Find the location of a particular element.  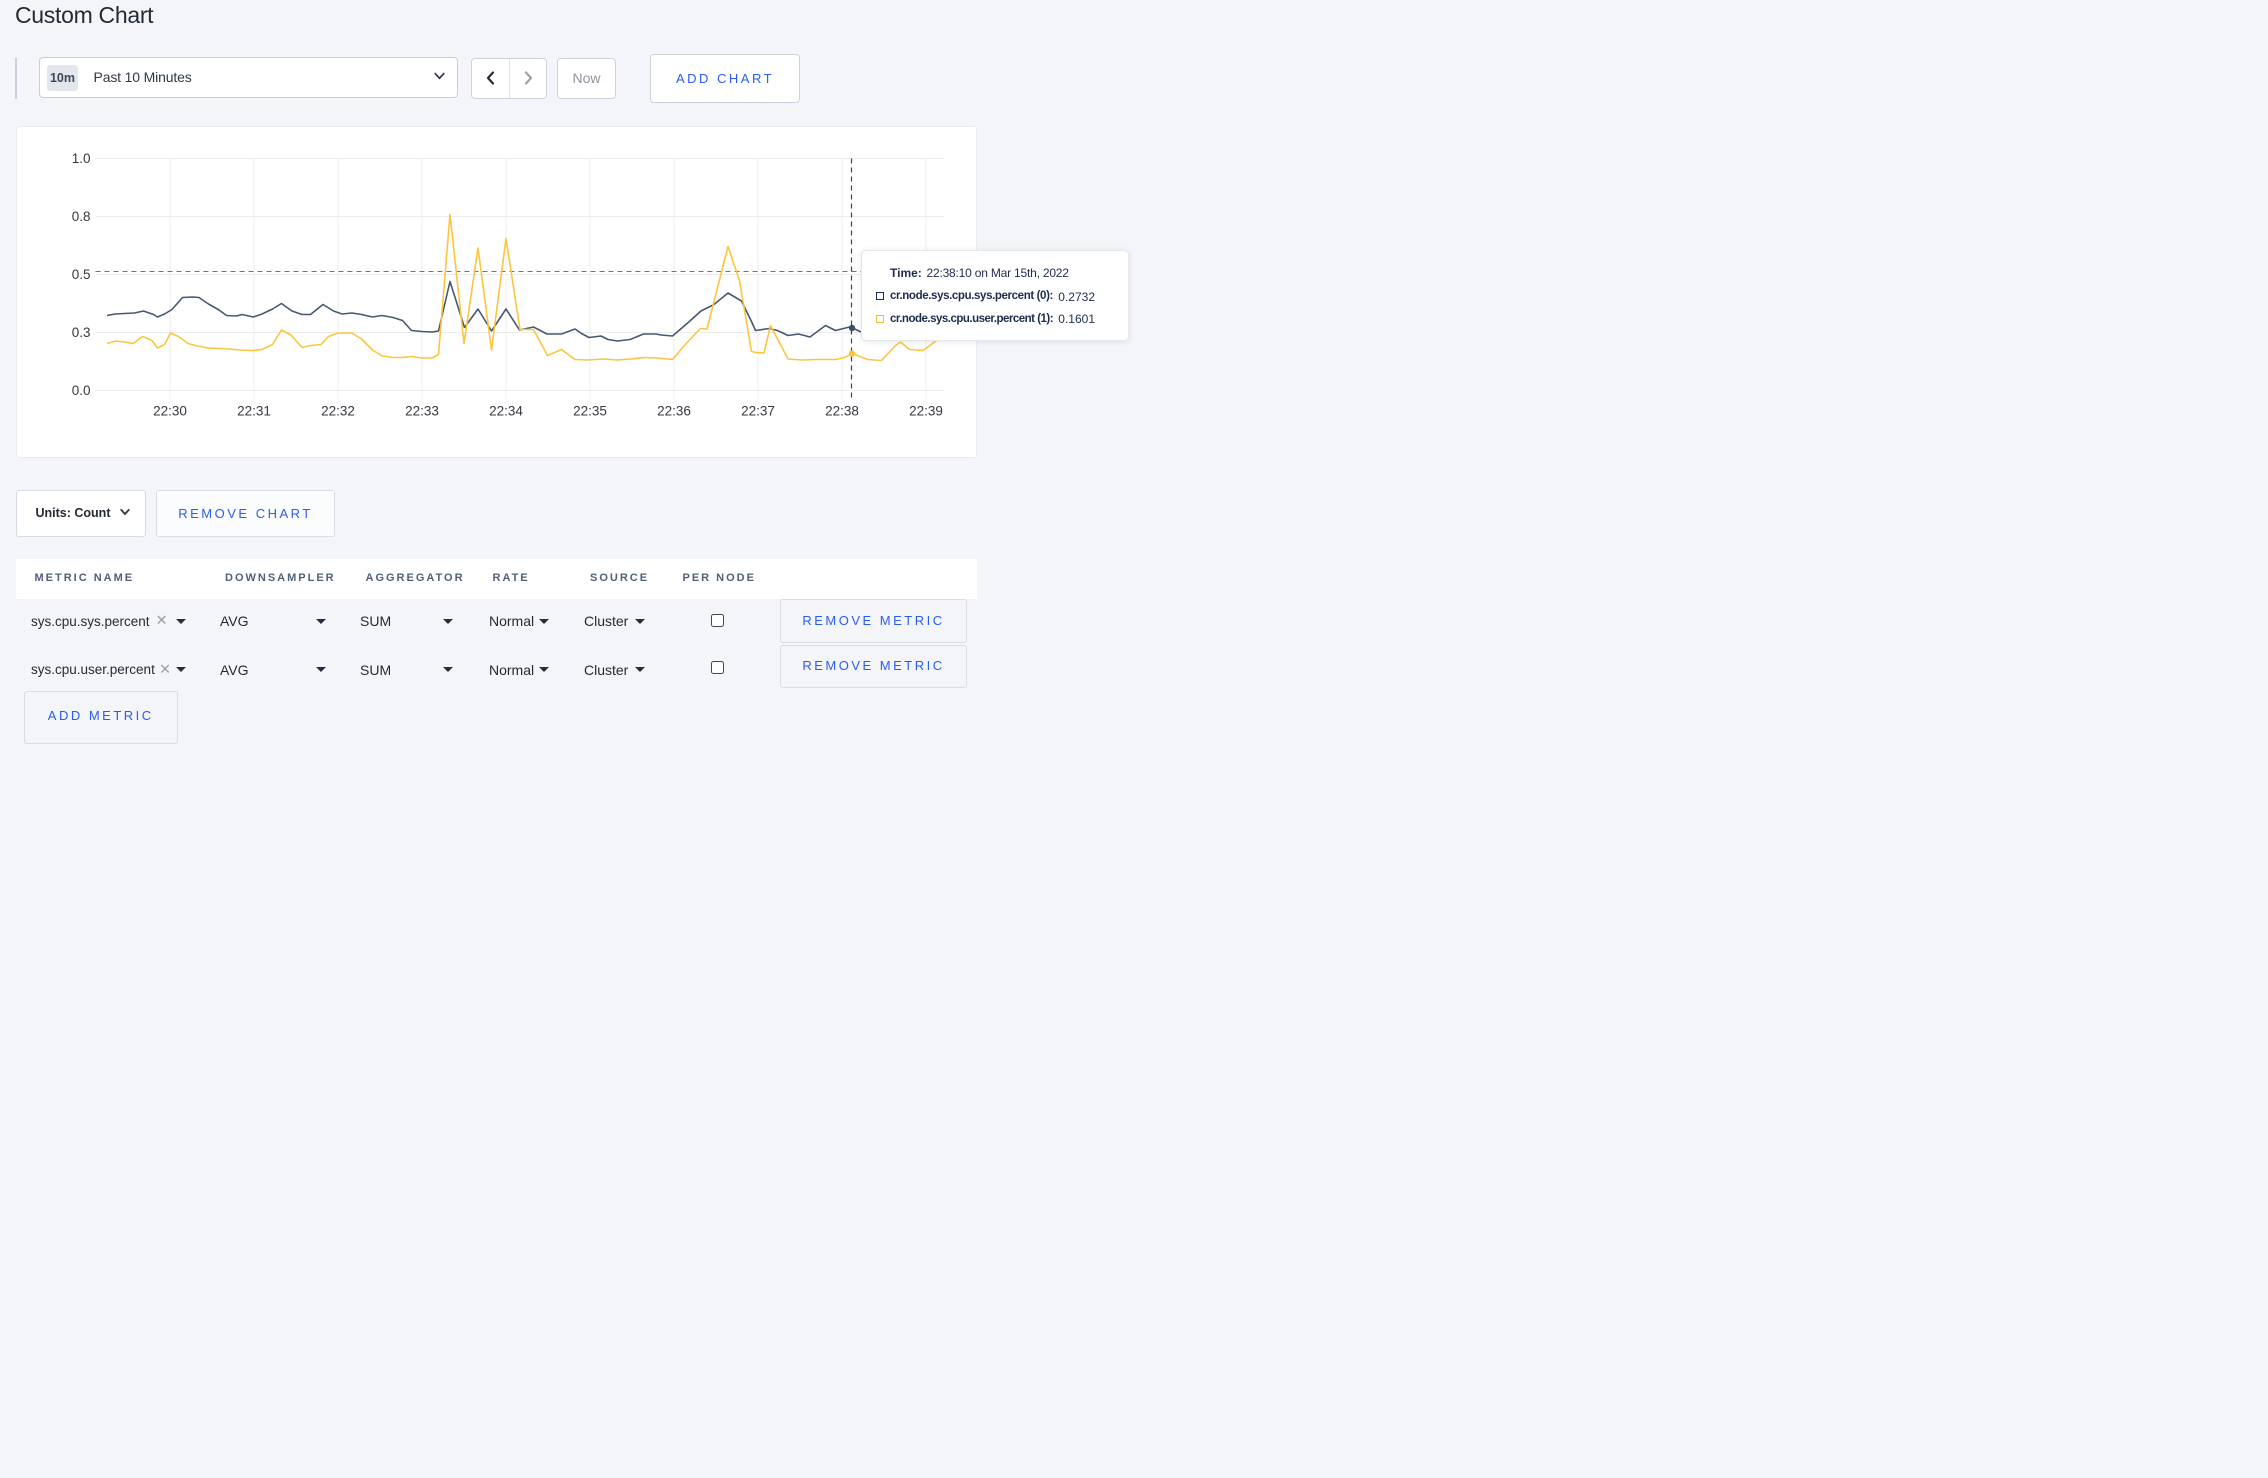

svg-text: 22:30 is located at coordinates (170, 410).